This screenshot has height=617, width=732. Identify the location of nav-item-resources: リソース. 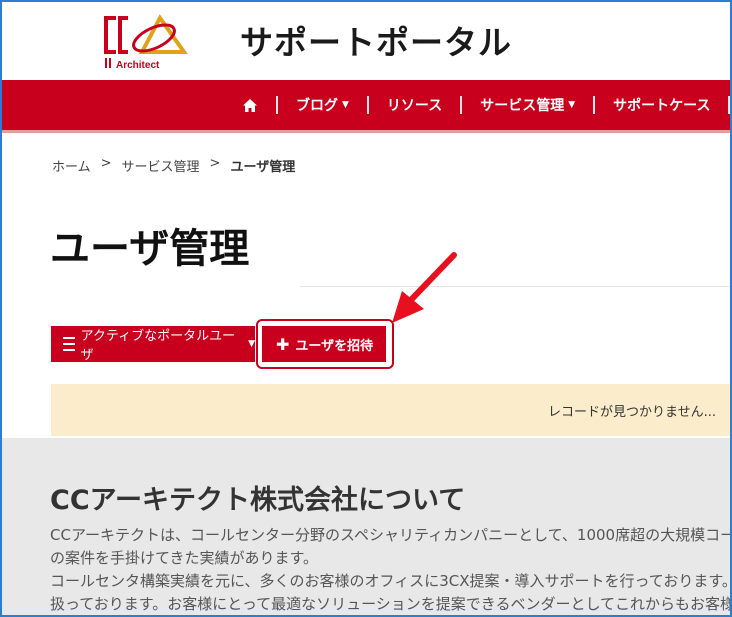
(414, 105).